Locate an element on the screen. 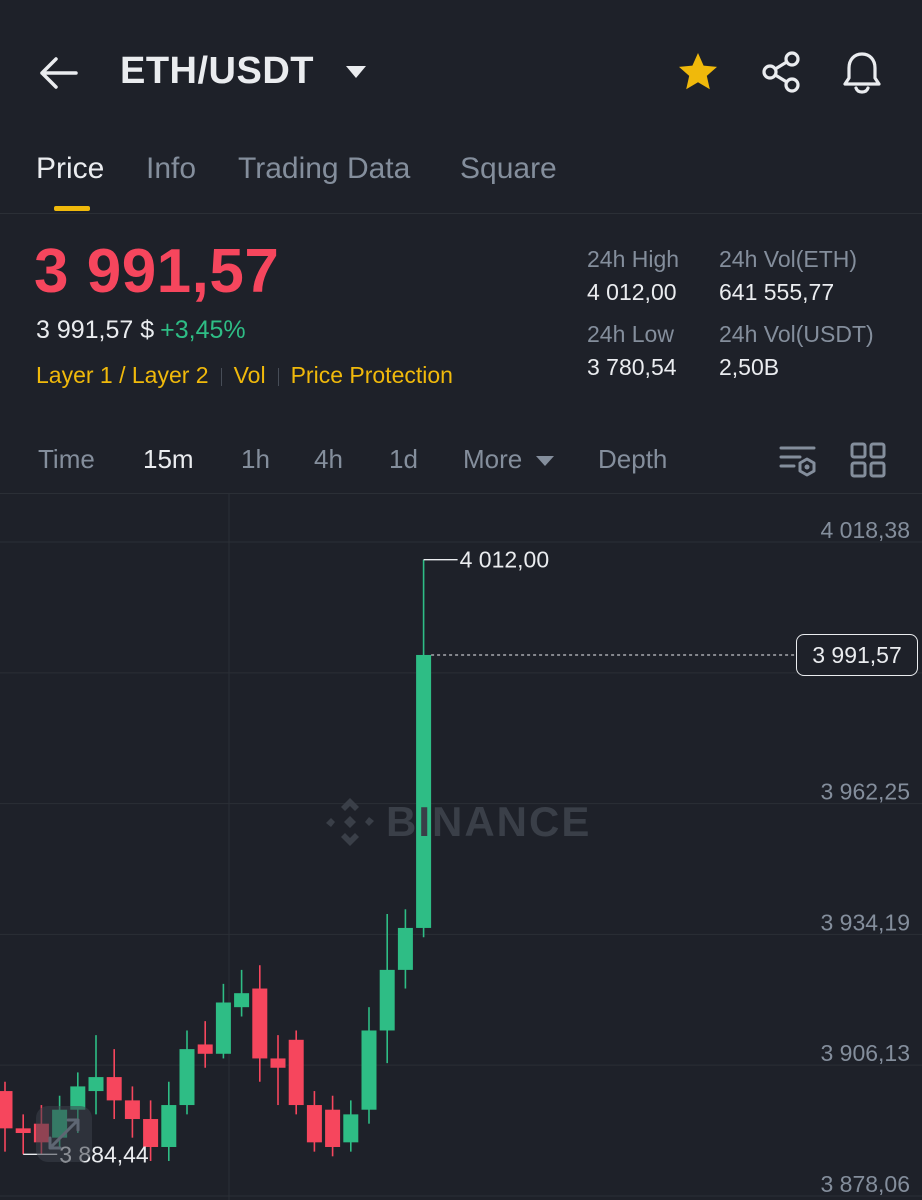 This screenshot has height=1200, width=922. price-usd: 3 991,57 $ is located at coordinates (95, 330).